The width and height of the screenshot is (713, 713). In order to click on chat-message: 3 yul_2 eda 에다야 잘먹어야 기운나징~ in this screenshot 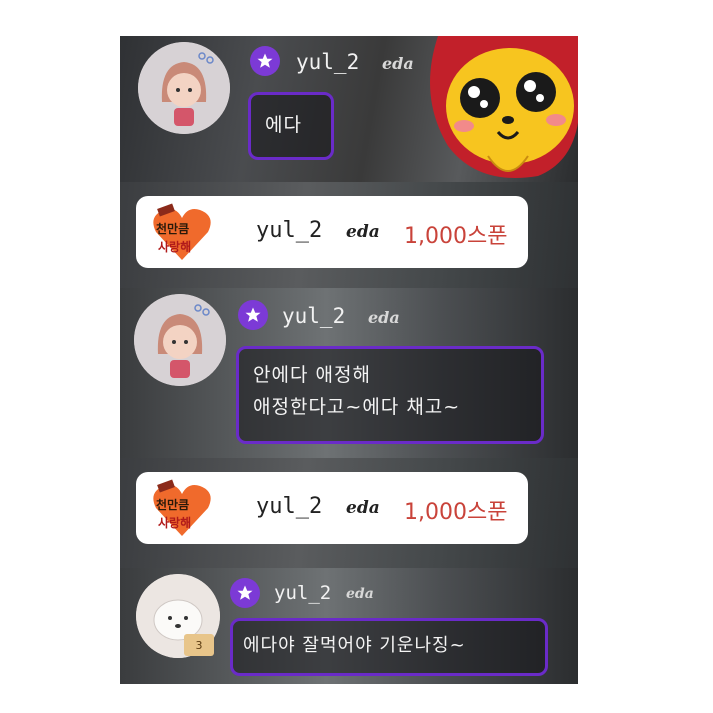, I will do `click(349, 626)`.